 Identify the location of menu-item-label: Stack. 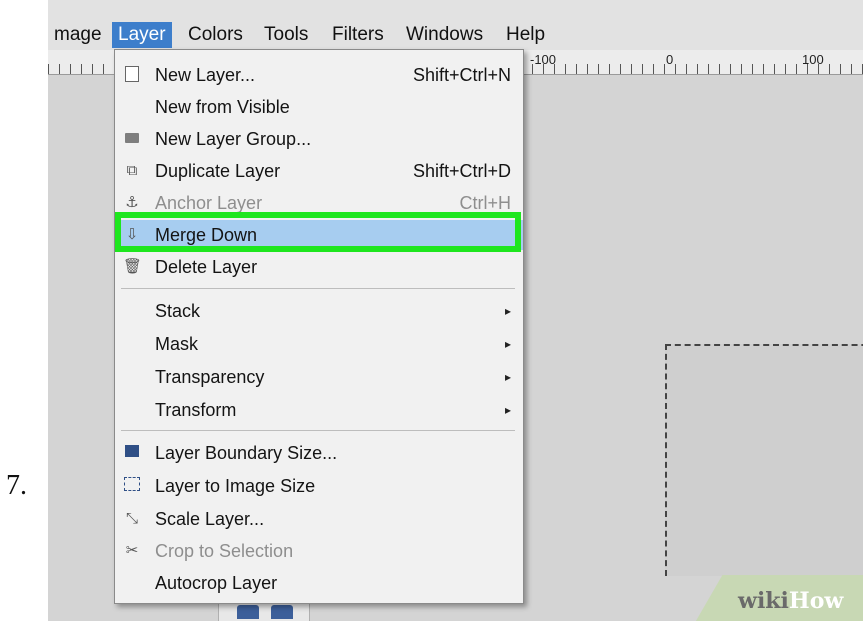
(178, 311).